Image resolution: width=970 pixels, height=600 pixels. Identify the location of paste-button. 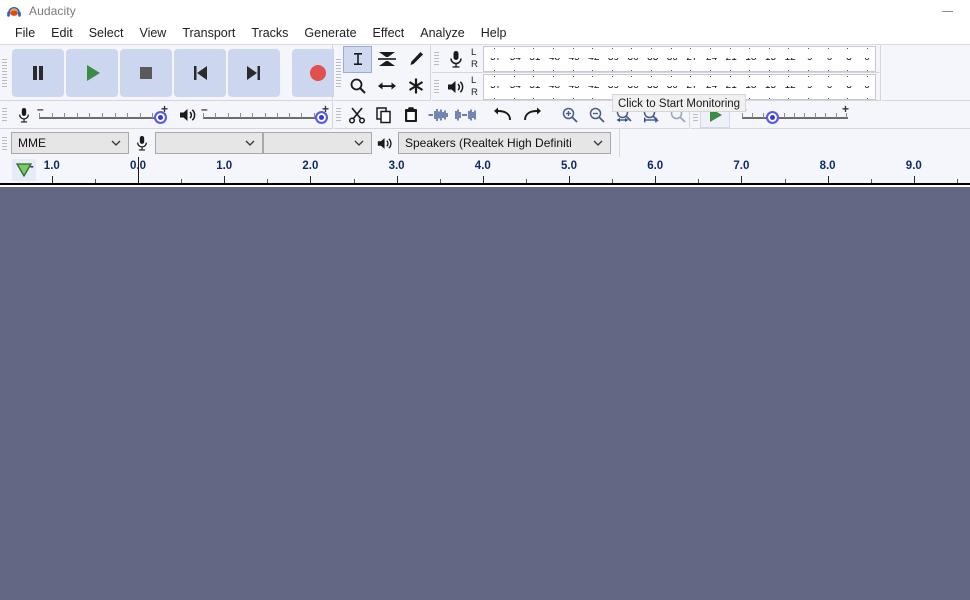
(410, 115).